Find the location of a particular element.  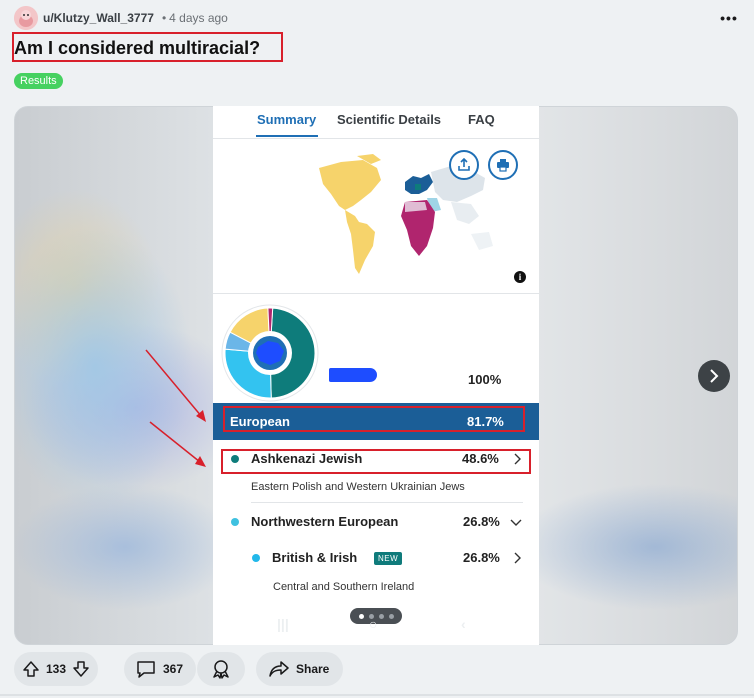

print-report-button is located at coordinates (503, 165).